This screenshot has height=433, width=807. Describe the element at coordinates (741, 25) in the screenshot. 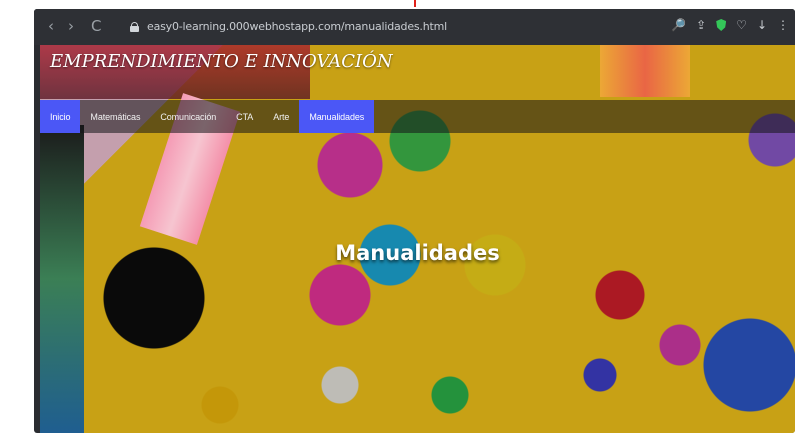

I see `heart-icon: ♡` at that location.